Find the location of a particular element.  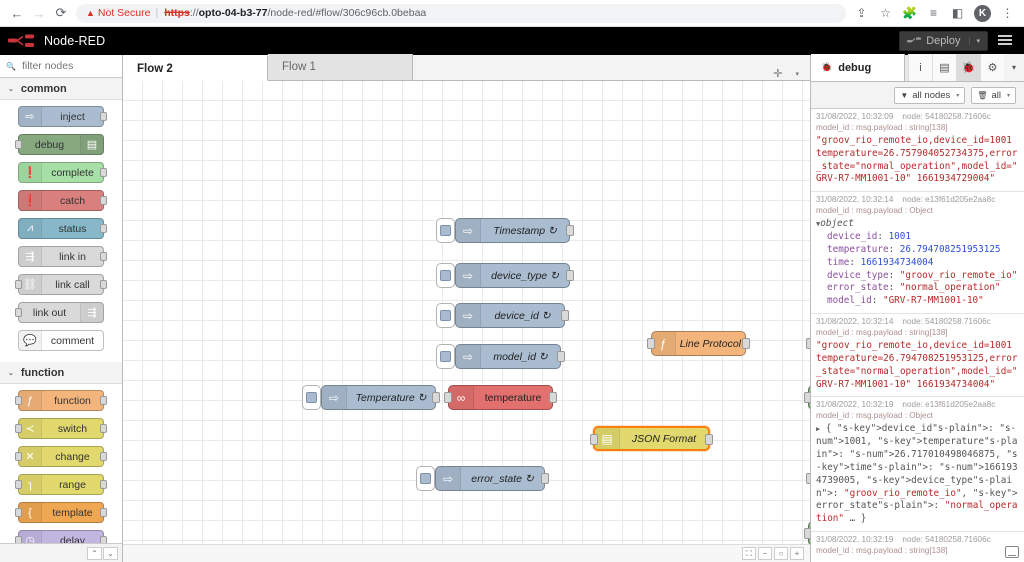

inject-button-icon is located at coordinates (445, 230).